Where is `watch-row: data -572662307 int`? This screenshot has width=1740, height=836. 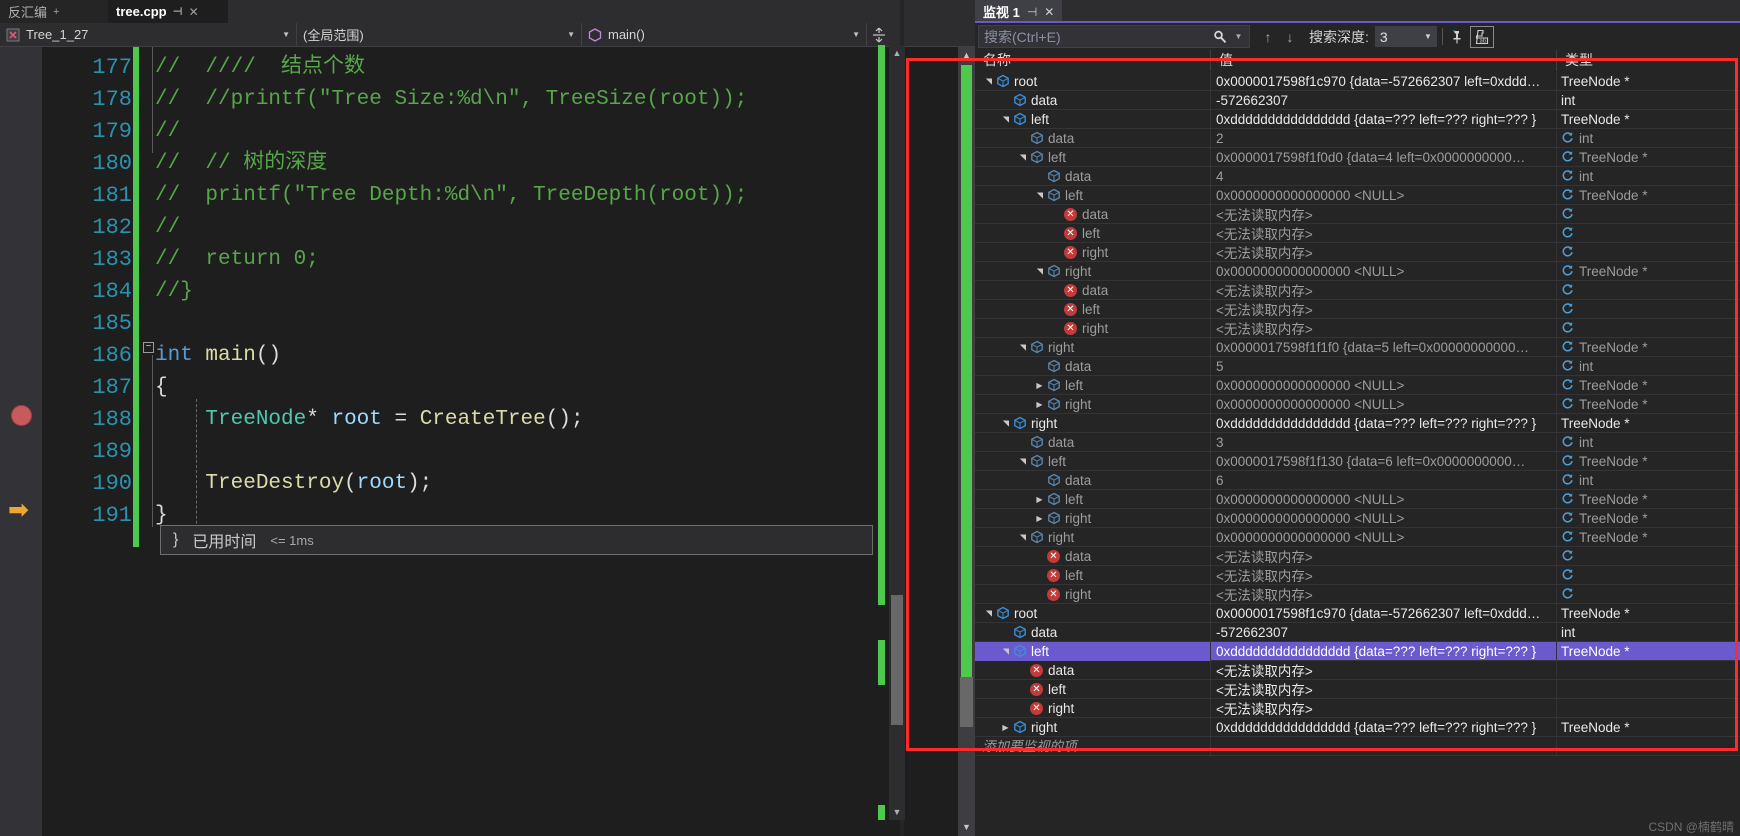
watch-row: data -572662307 int is located at coordinates (1357, 632).